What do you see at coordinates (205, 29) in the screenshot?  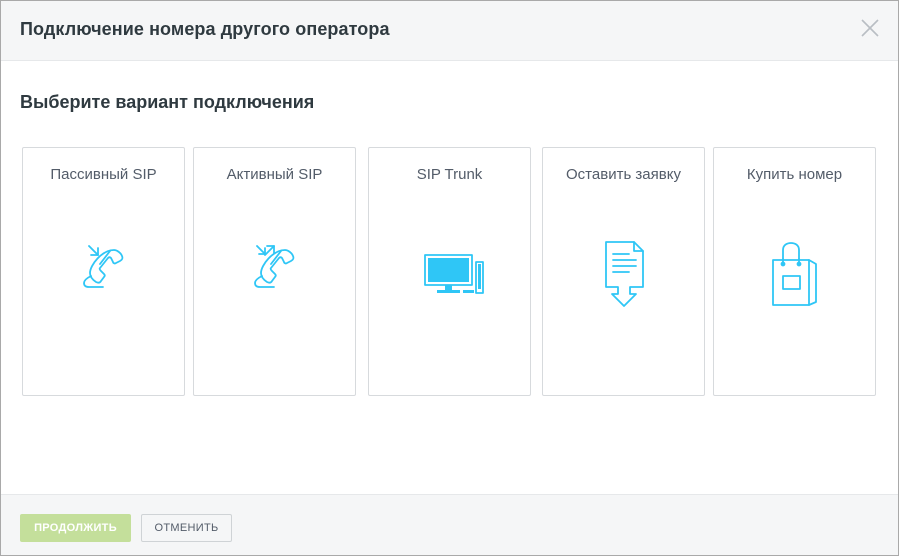 I see `dialog-title: Подключение номера другого оператора` at bounding box center [205, 29].